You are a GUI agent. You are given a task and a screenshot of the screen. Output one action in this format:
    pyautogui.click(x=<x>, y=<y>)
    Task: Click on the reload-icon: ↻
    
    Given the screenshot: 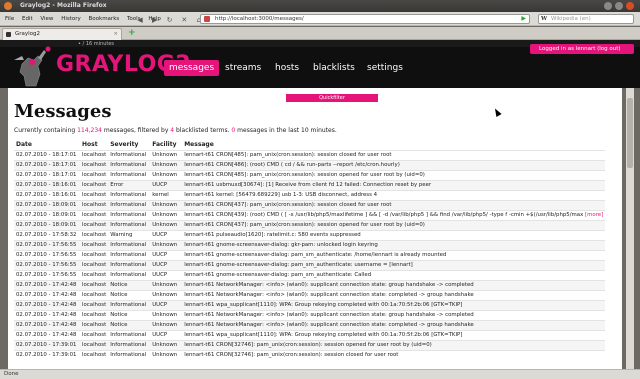 What is the action you would take?
    pyautogui.click(x=170, y=20)
    